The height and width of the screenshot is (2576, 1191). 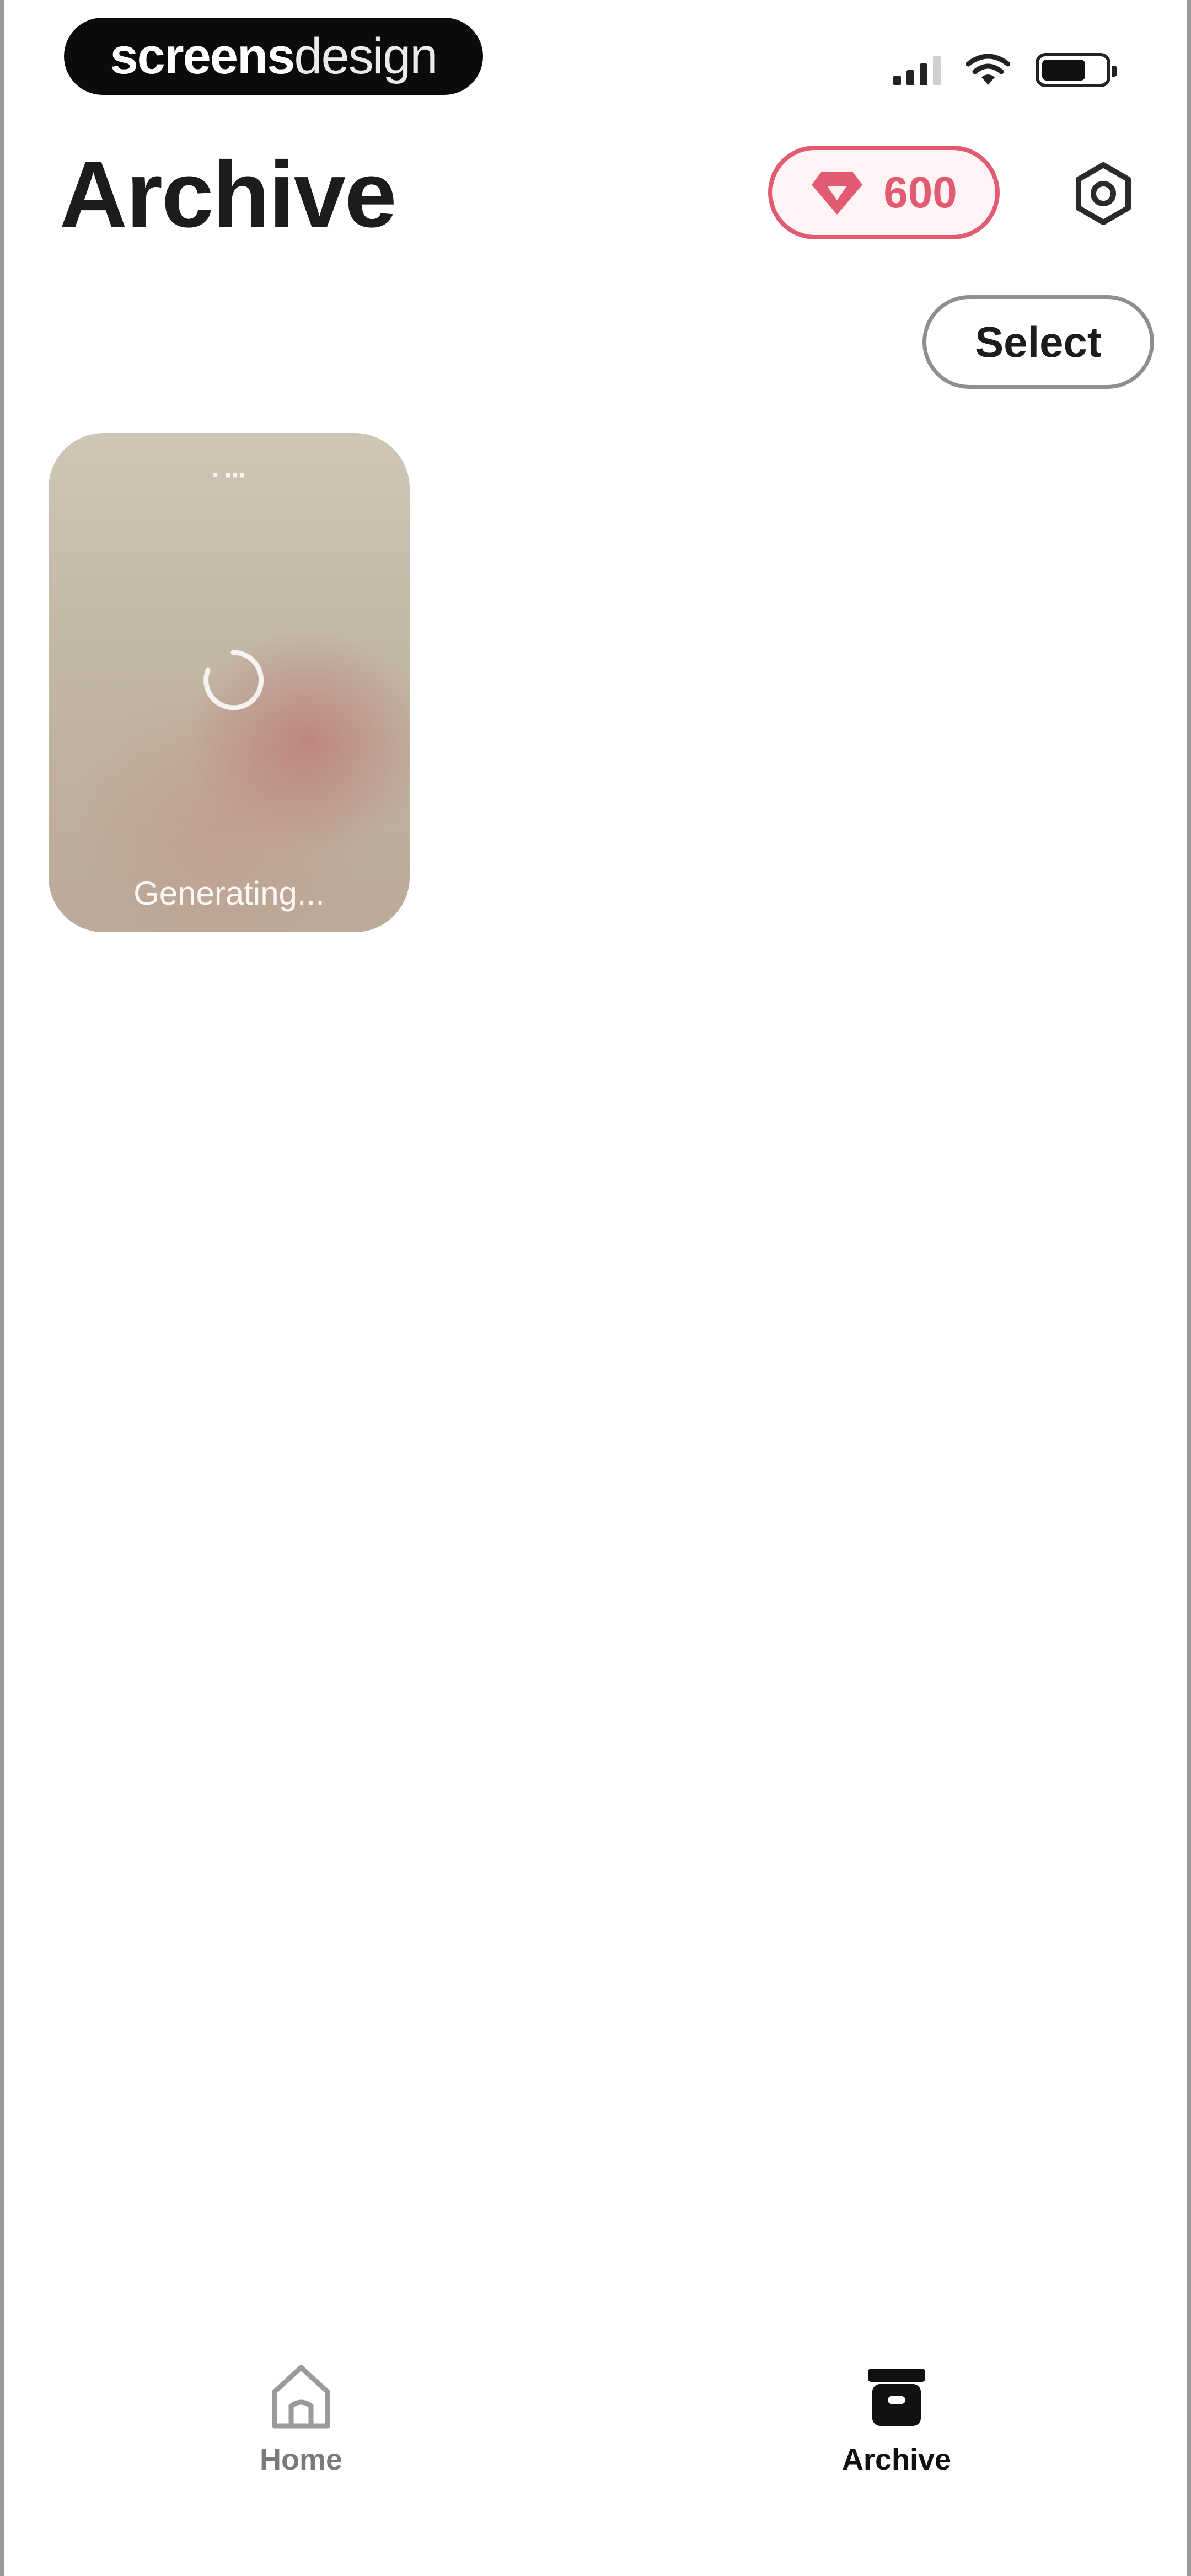 I want to click on home-icon, so click(x=301, y=2397).